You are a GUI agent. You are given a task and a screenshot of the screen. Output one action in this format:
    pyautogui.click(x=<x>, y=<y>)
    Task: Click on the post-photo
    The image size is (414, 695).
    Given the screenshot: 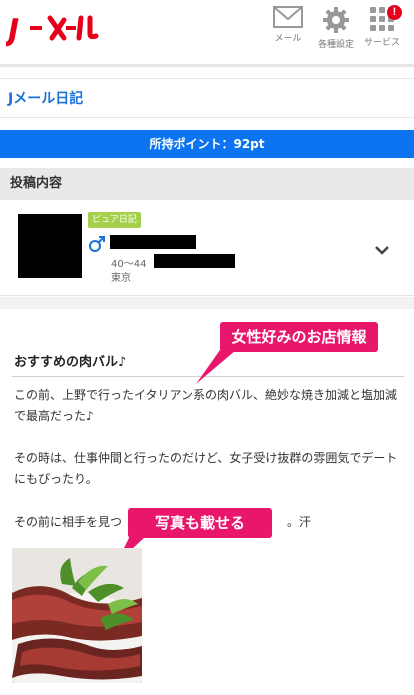 What is the action you would take?
    pyautogui.click(x=77, y=615)
    